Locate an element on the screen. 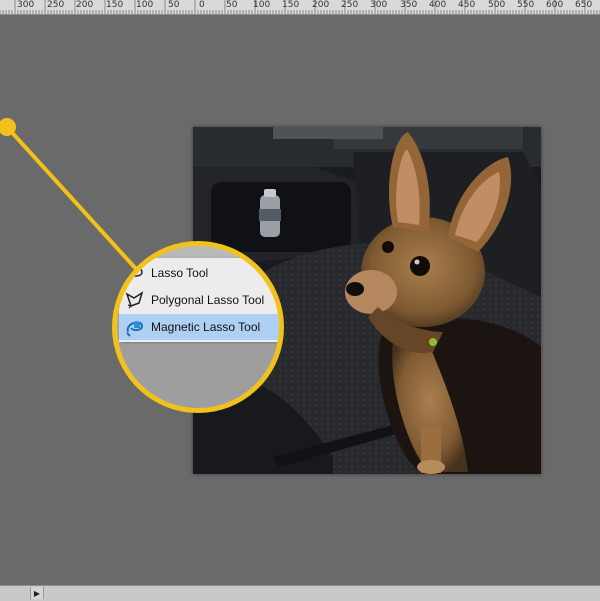 The image size is (600, 601). ruler-label: 450 is located at coordinates (467, 5).